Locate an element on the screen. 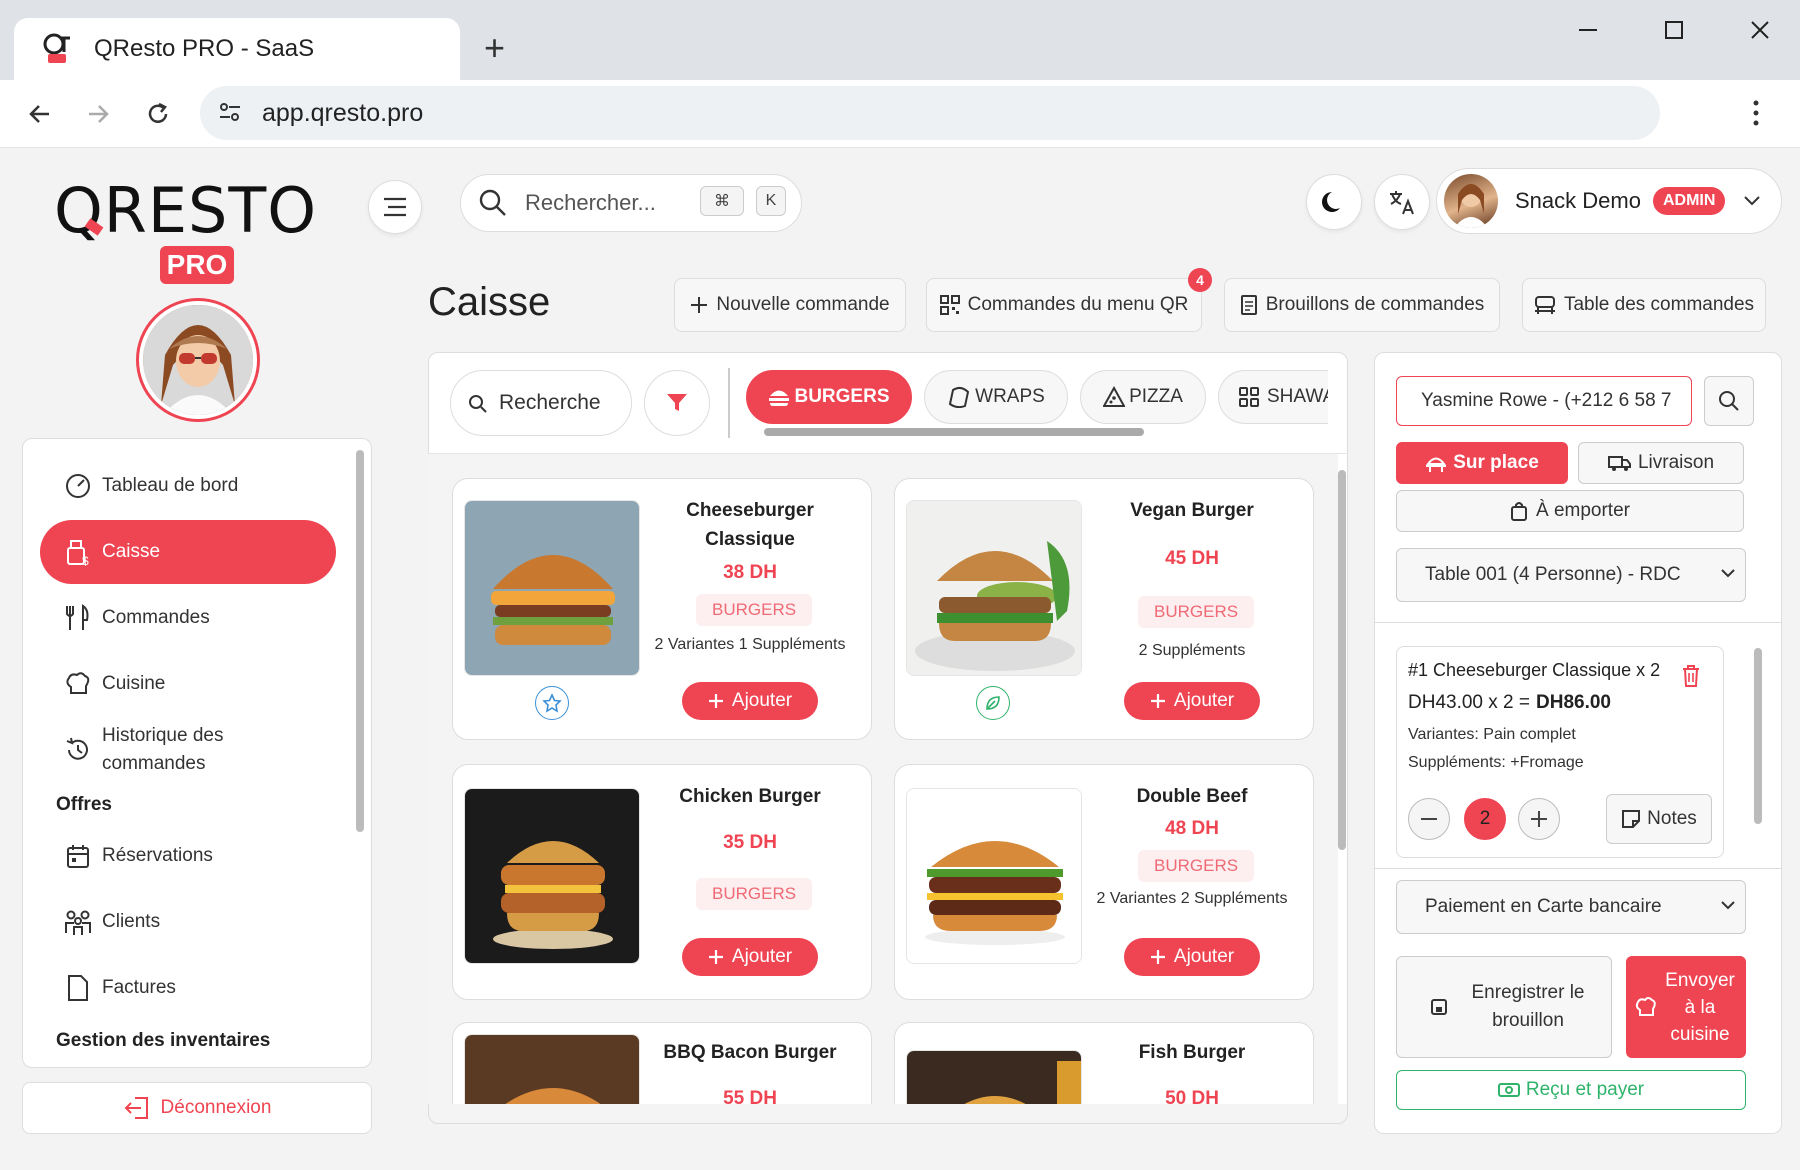 Image resolution: width=1800 pixels, height=1170 pixels. new-order-button: Nouvelle commande is located at coordinates (790, 305).